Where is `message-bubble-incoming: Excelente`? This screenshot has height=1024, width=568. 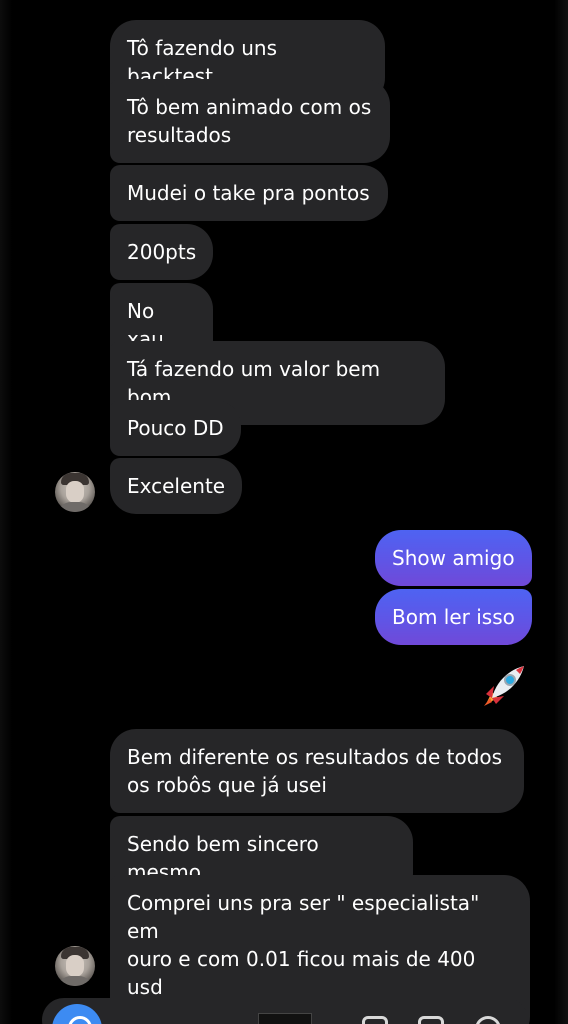
message-bubble-incoming: Excelente is located at coordinates (176, 486).